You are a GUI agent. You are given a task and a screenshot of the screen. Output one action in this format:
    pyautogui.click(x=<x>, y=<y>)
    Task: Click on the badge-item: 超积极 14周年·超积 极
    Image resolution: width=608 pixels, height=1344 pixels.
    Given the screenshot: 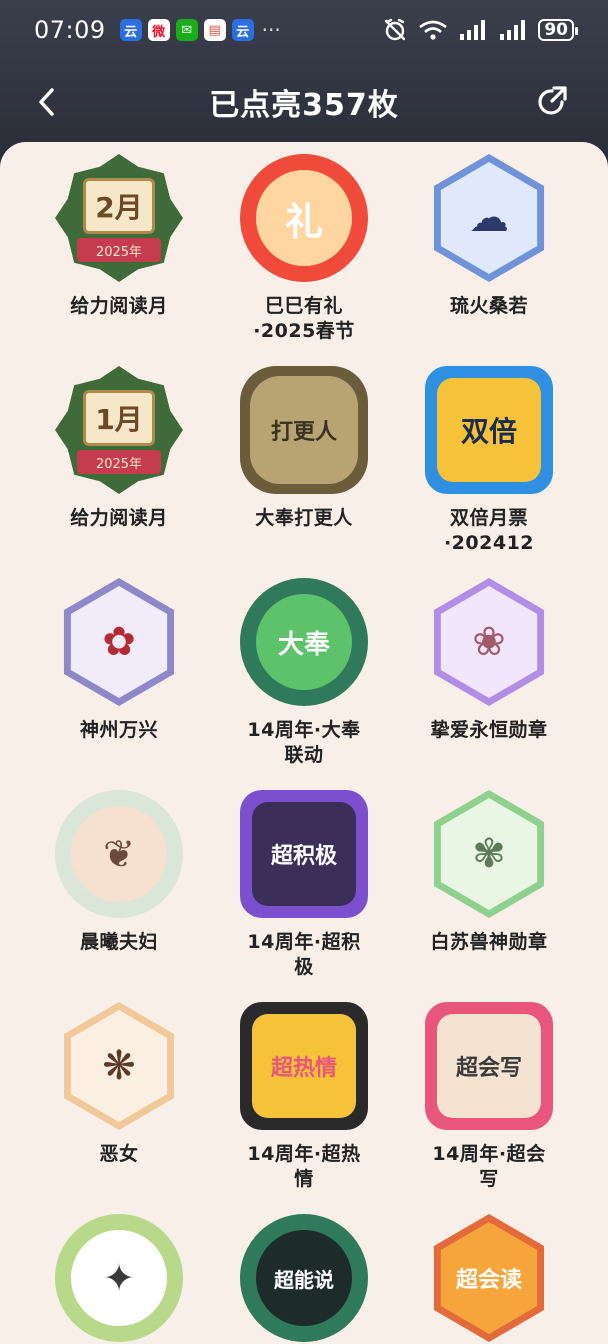 What is the action you would take?
    pyautogui.click(x=304, y=885)
    